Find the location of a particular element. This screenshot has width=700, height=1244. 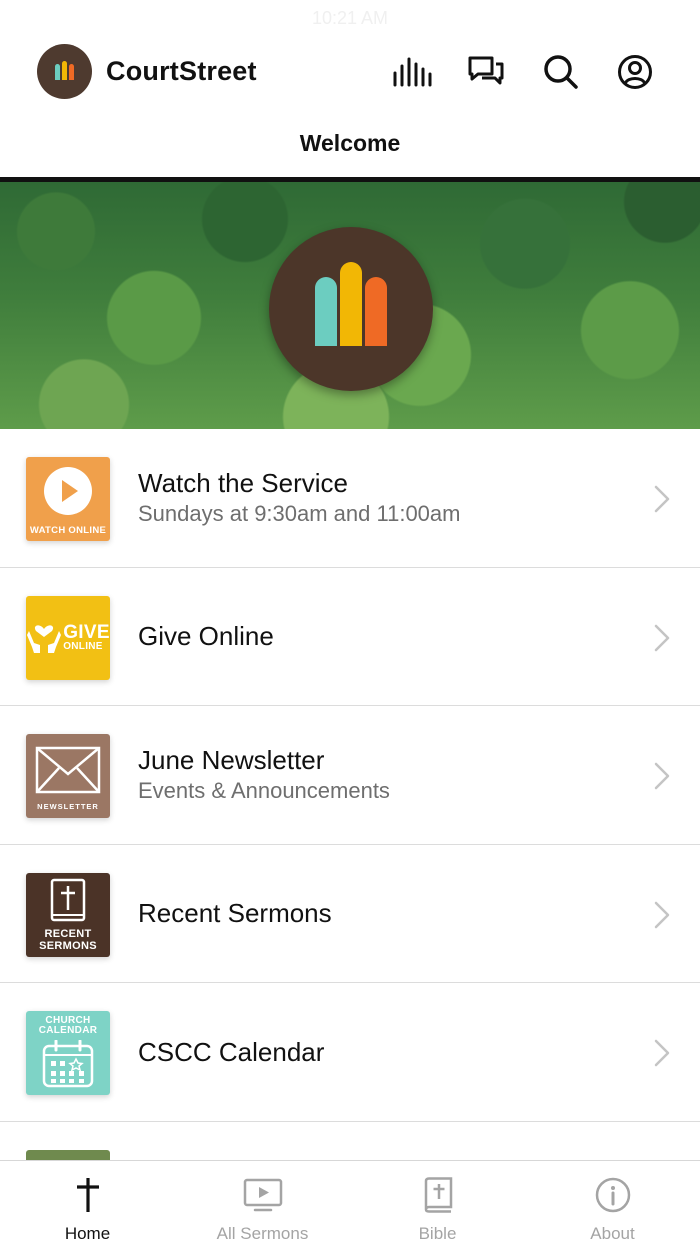

envelope-icon is located at coordinates (68, 772).